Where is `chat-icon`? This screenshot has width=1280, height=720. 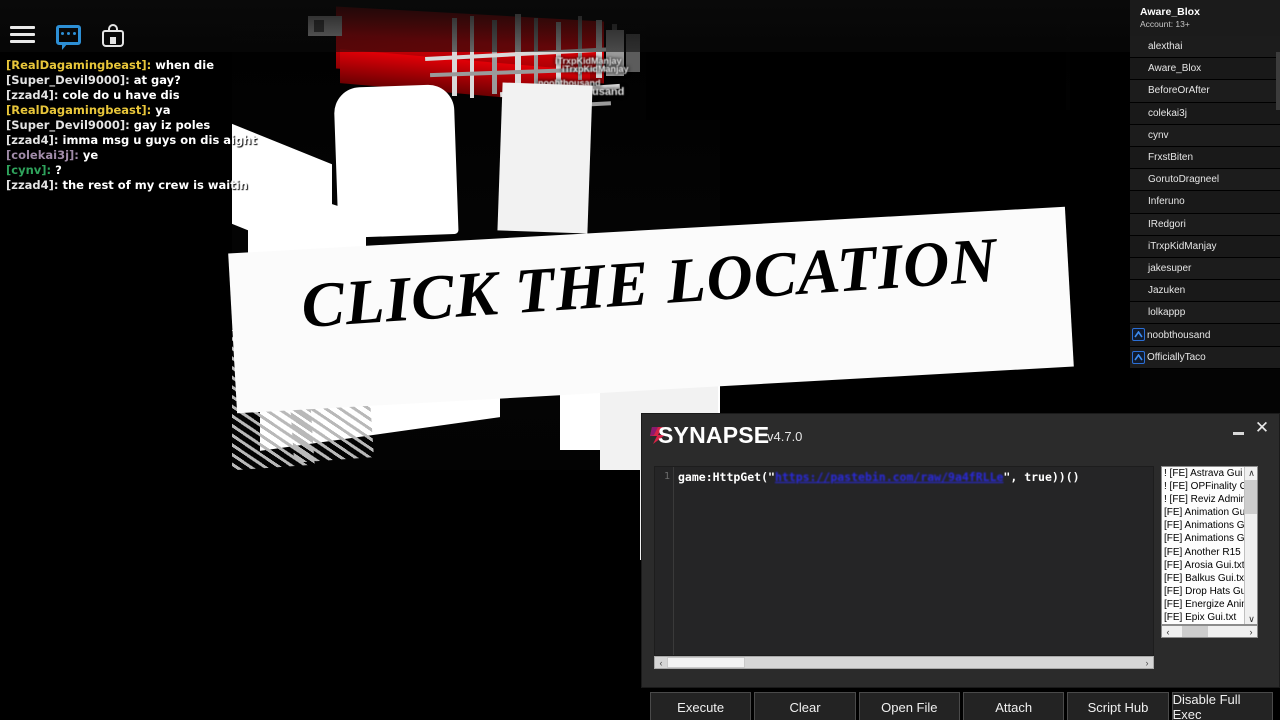 chat-icon is located at coordinates (69, 36).